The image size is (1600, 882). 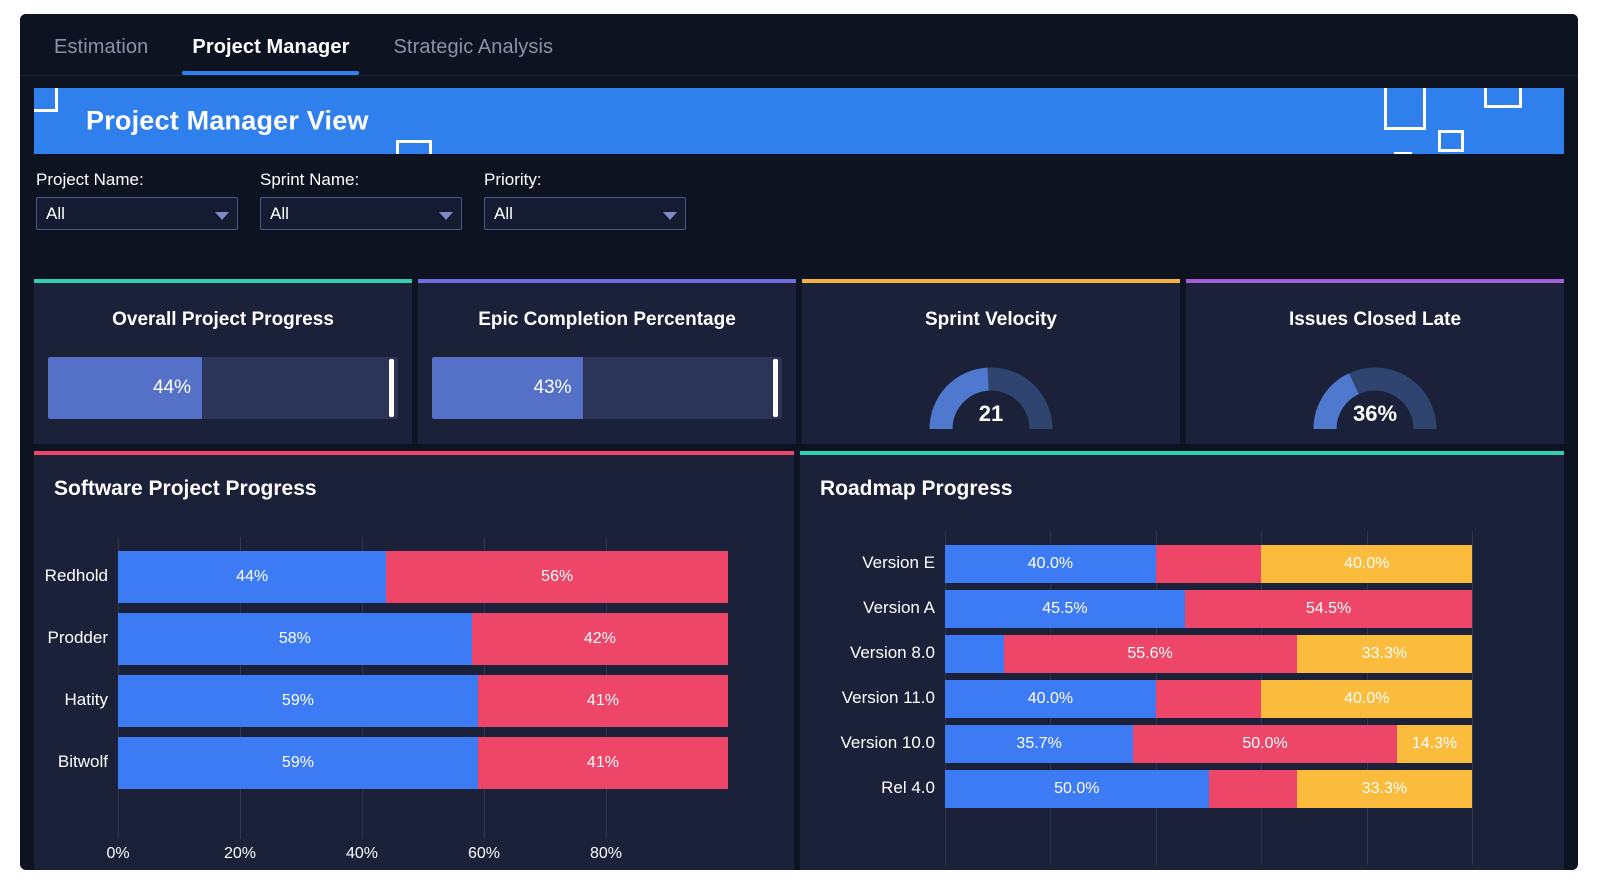 I want to click on table-row: 44% 56%, so click(x=414, y=577).